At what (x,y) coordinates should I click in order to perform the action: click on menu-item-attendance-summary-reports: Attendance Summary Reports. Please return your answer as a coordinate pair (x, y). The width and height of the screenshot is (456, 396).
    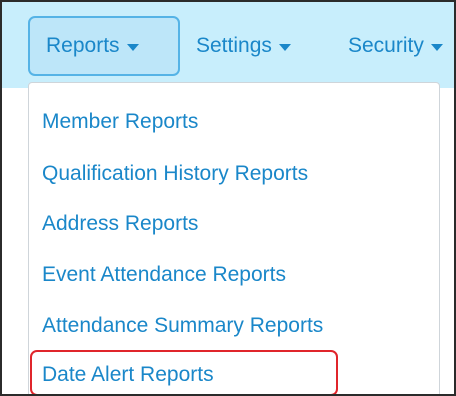
    Looking at the image, I should click on (182, 326).